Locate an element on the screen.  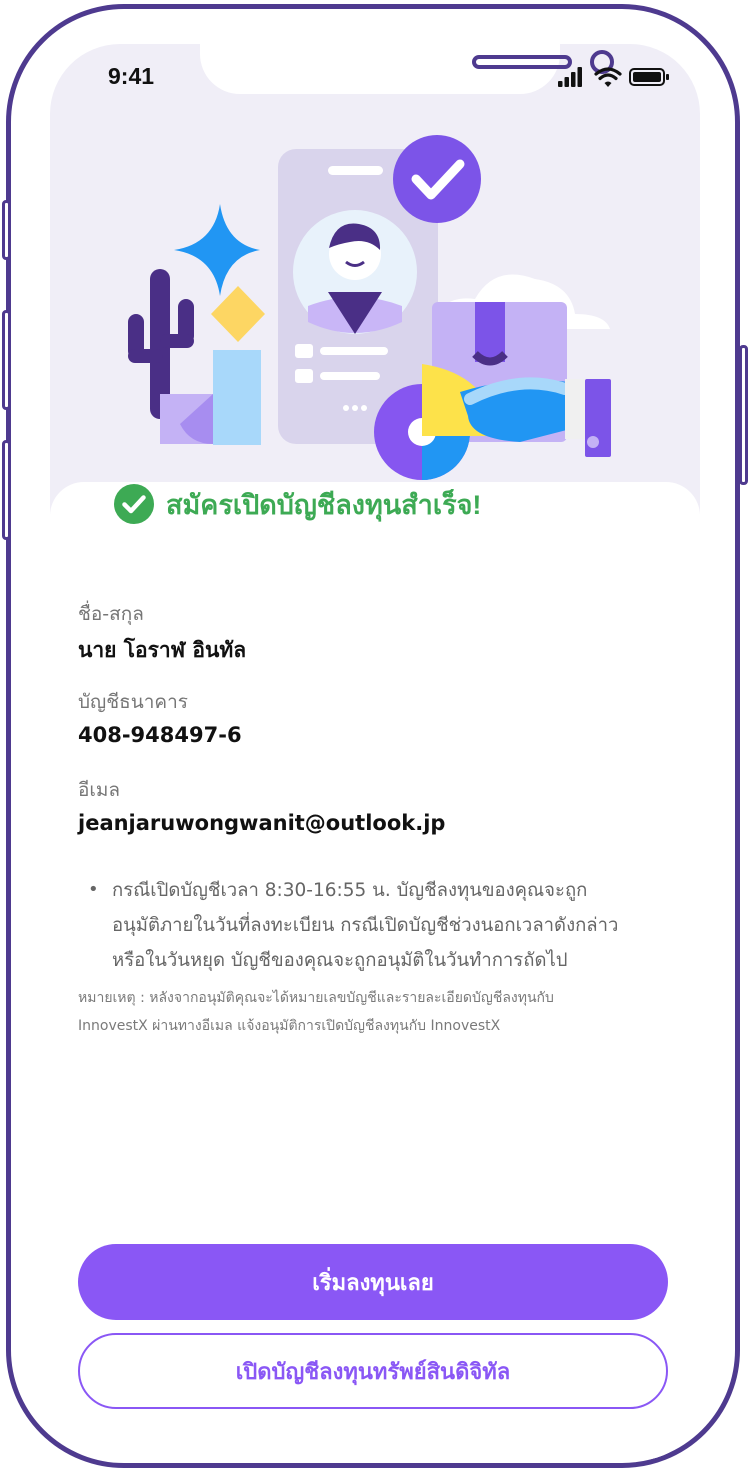
battery-icon is located at coordinates (649, 77).